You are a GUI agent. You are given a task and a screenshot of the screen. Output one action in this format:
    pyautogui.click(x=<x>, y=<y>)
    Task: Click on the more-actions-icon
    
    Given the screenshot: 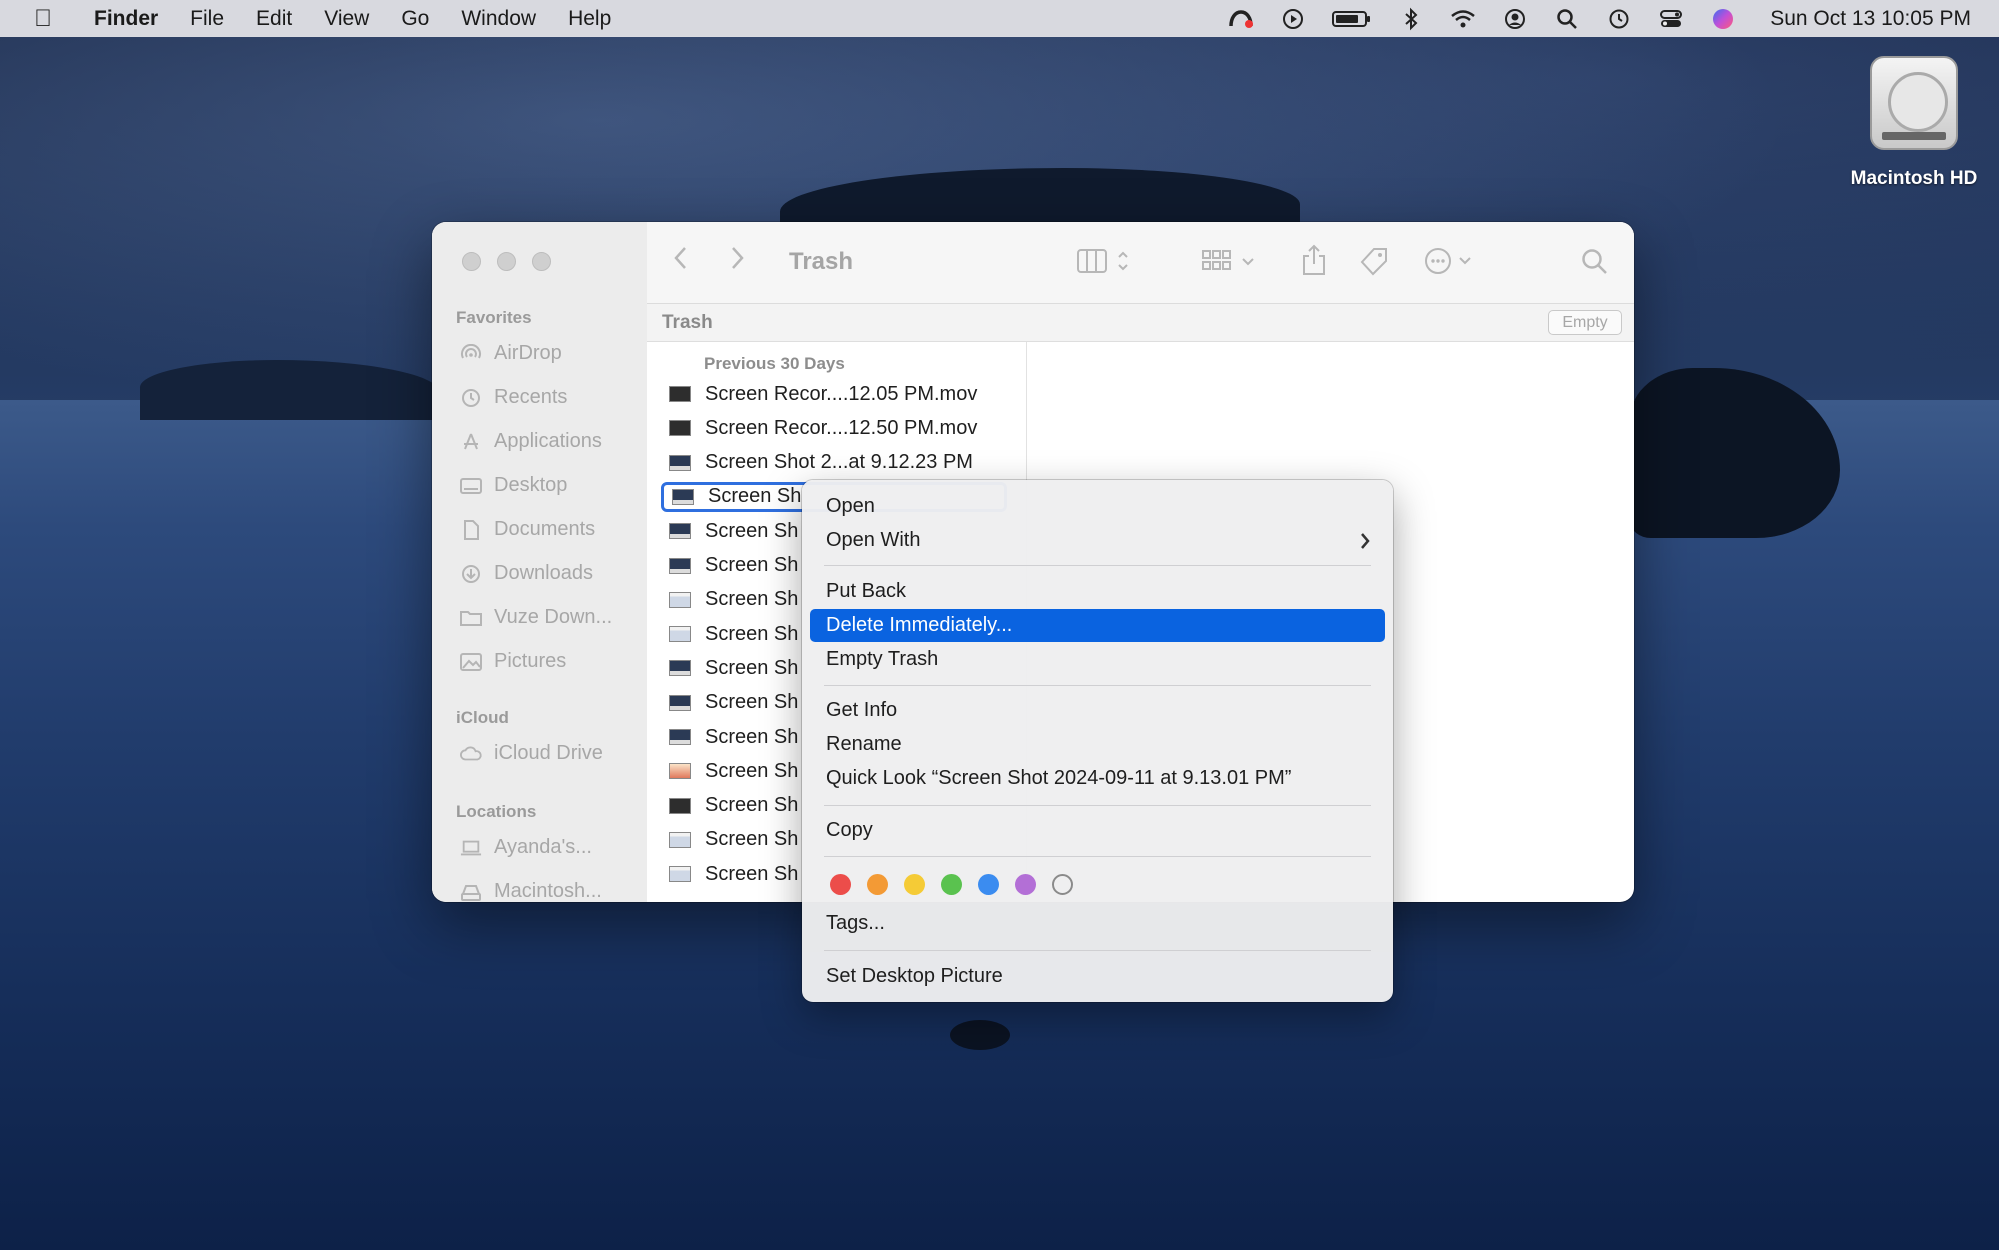 What is the action you would take?
    pyautogui.click(x=1451, y=266)
    